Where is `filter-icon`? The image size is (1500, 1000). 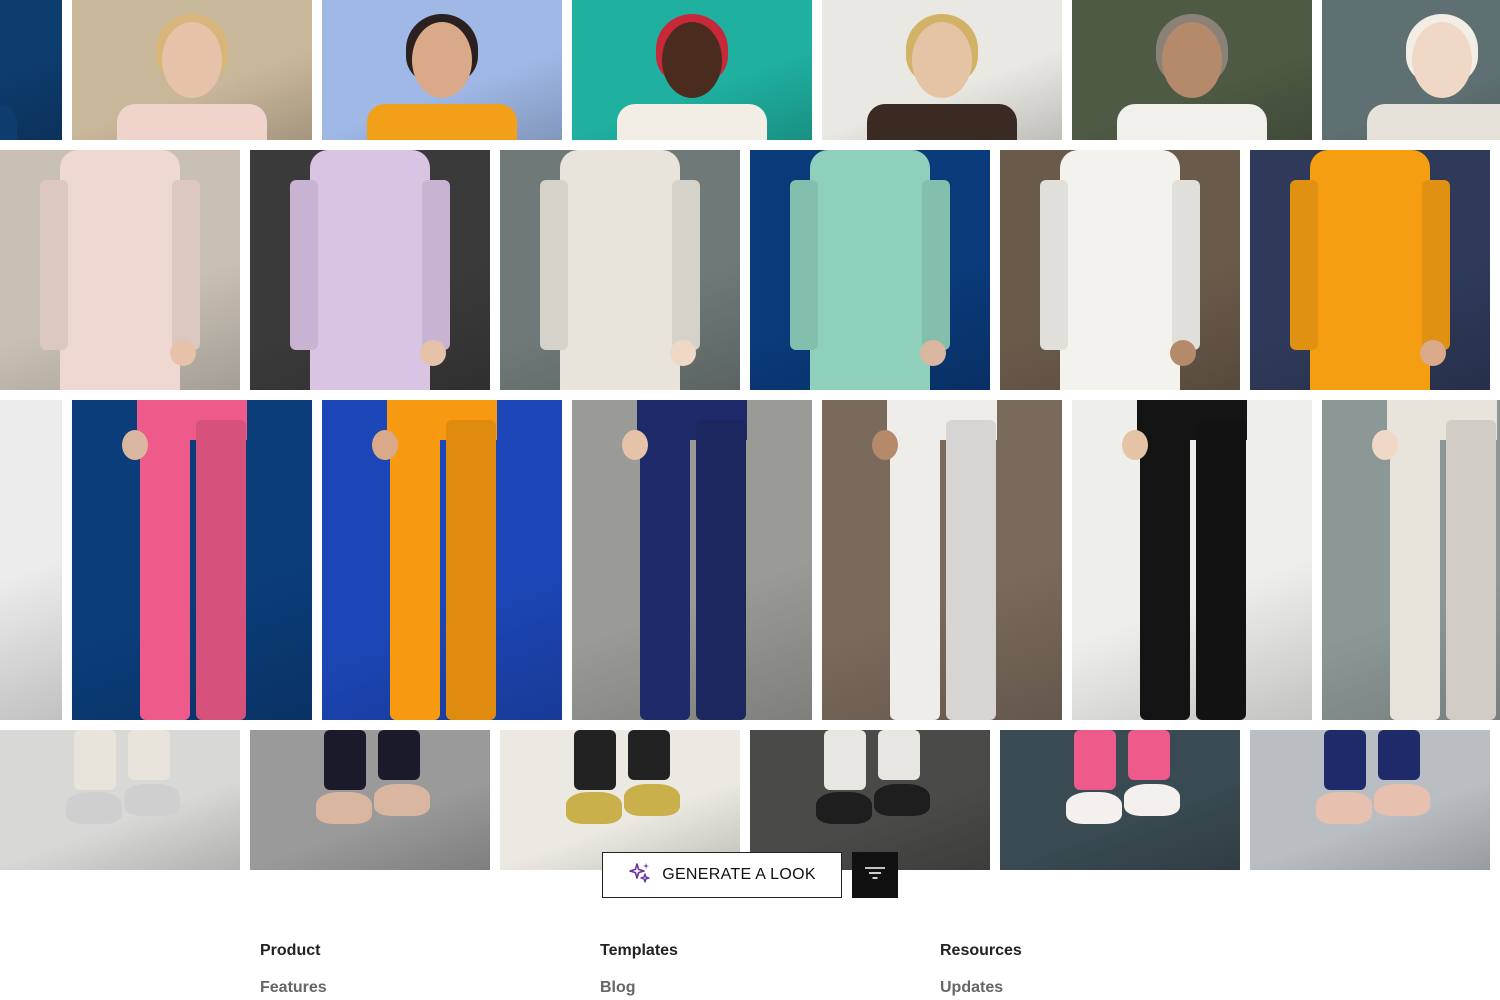
filter-icon is located at coordinates (875, 875).